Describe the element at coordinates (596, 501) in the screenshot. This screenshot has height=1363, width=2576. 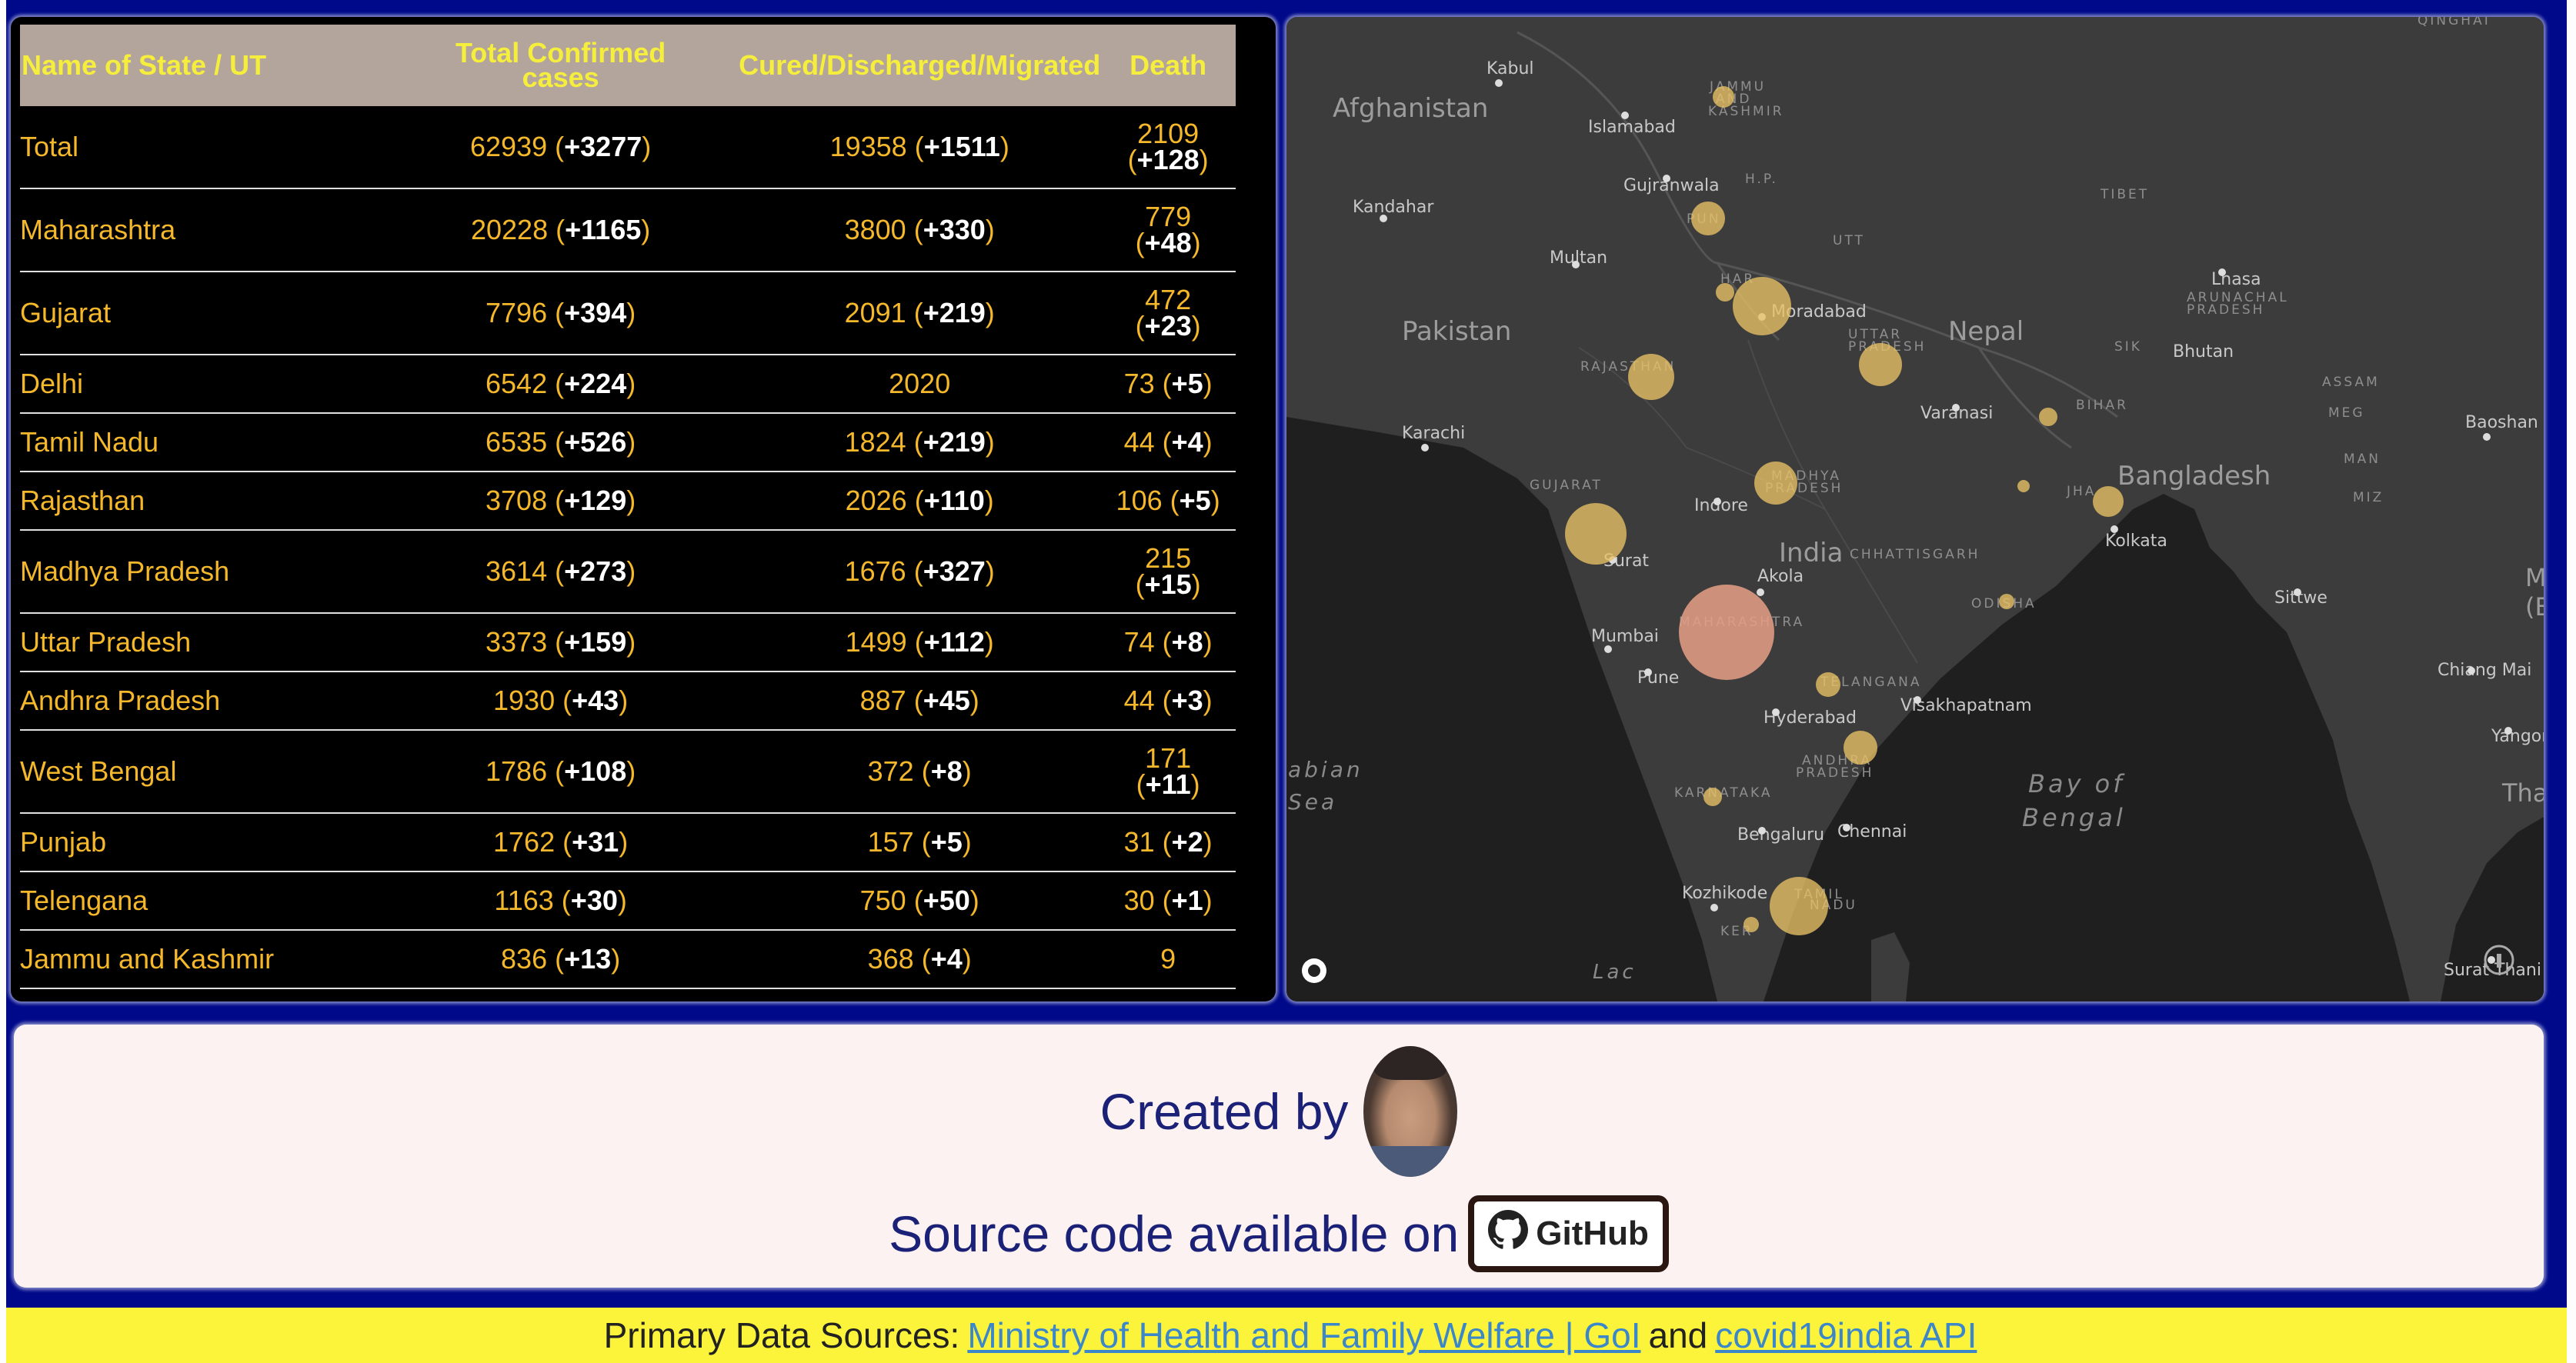
I see `confirmed-cell-increase: (+129)` at that location.